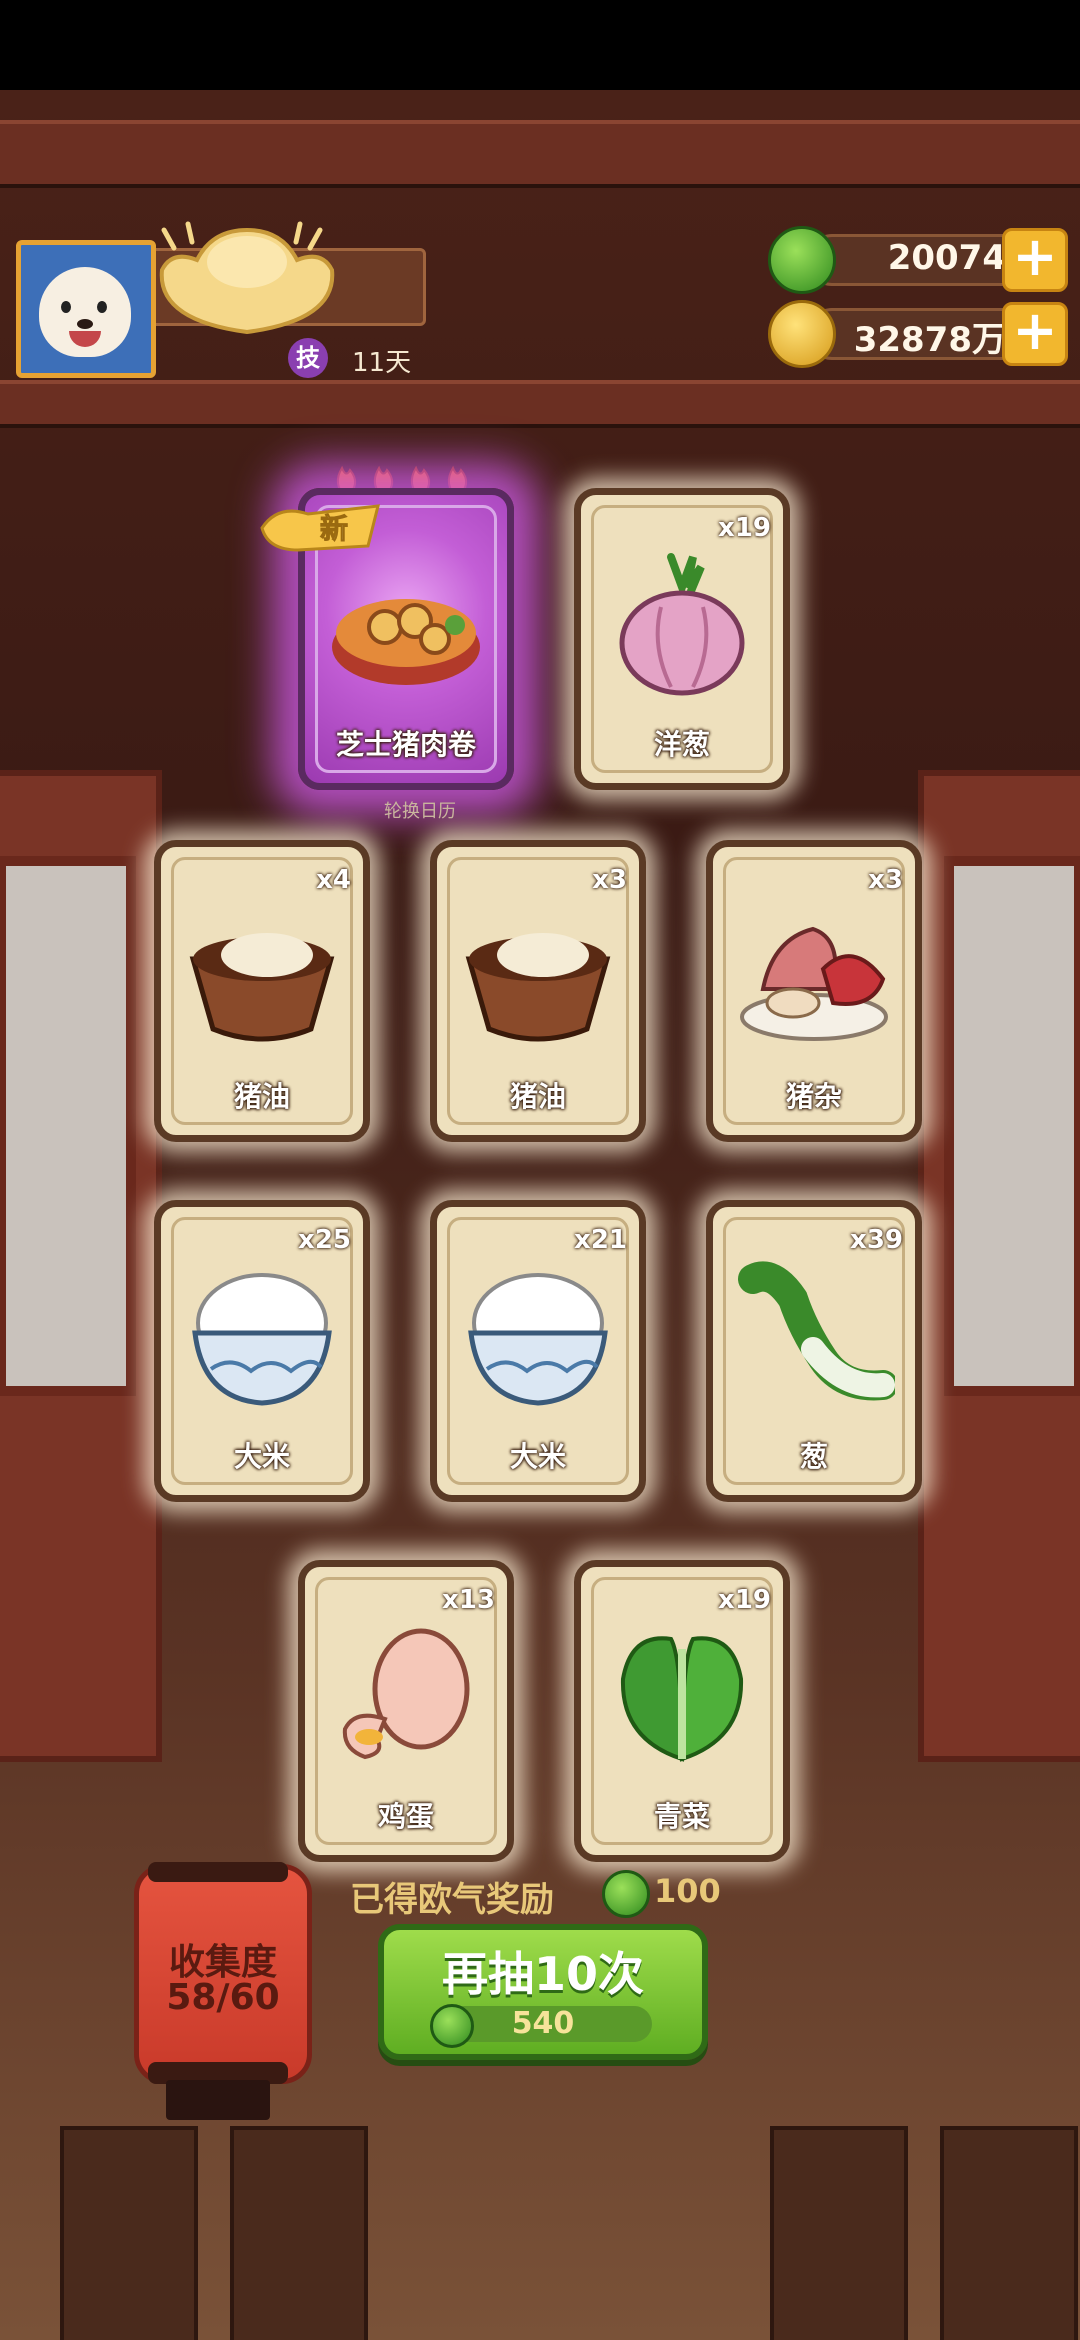  Describe the element at coordinates (1035, 260) in the screenshot. I see `add-jade-button: +` at that location.